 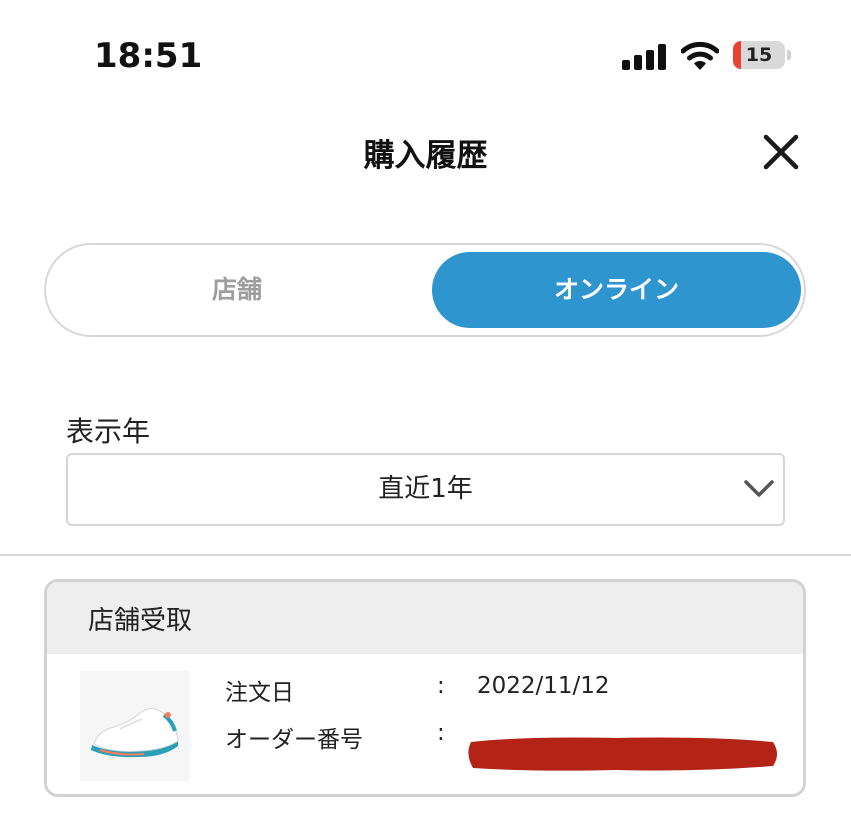 What do you see at coordinates (425, 555) in the screenshot?
I see `section-divider` at bounding box center [425, 555].